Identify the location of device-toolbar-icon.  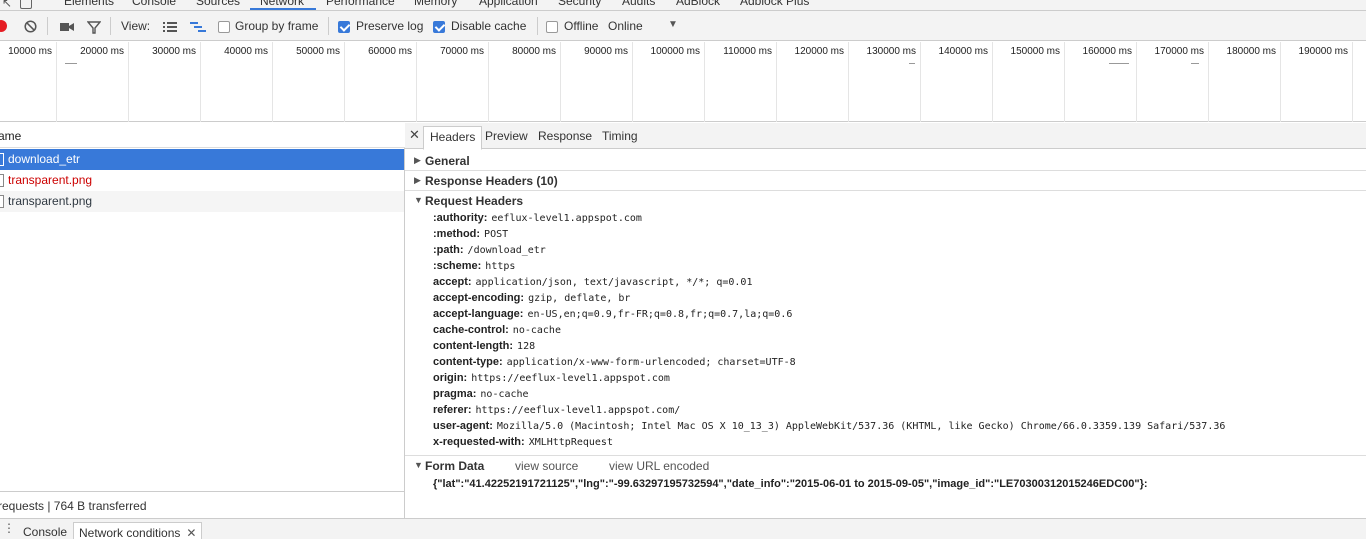
(26, 4).